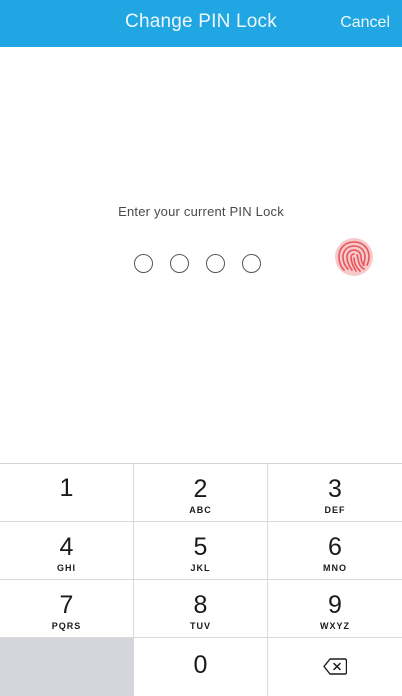  I want to click on key-blank, so click(67, 667).